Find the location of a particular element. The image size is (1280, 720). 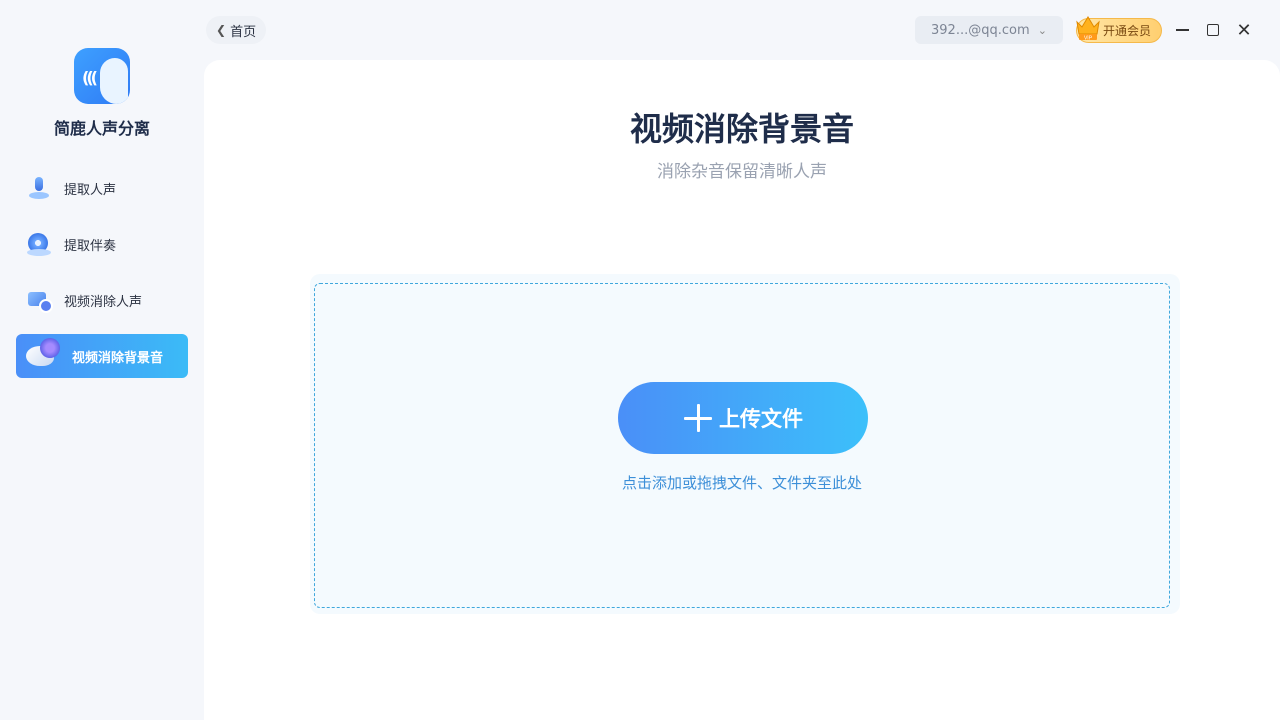

sidebar-item-extract-vocals: 提取人声 is located at coordinates (102, 188).